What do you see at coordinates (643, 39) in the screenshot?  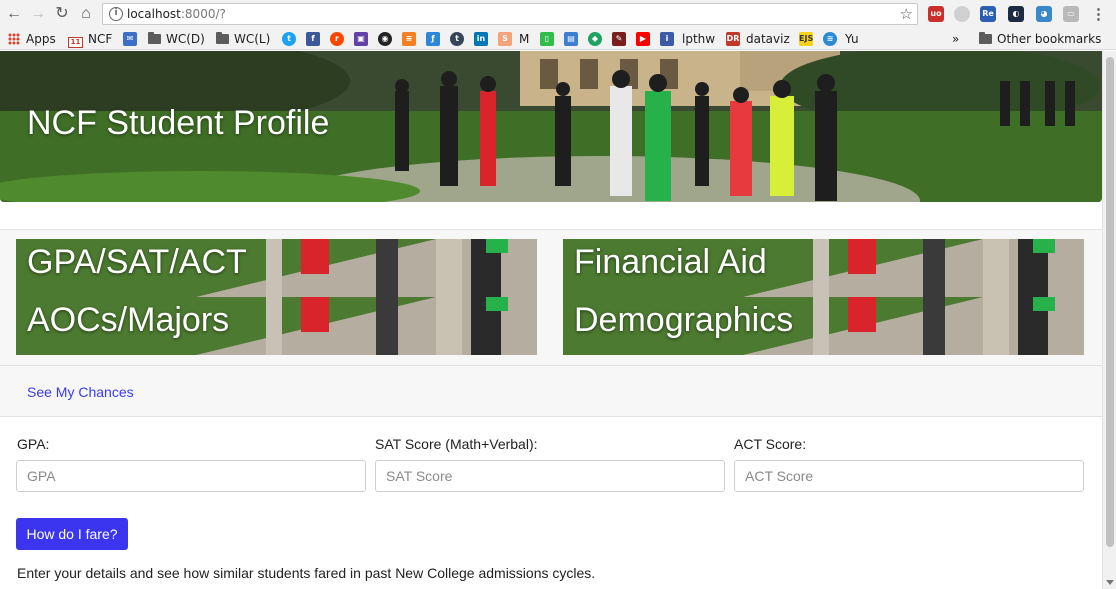 I see `bookmark-youtube-icon: ▶` at bounding box center [643, 39].